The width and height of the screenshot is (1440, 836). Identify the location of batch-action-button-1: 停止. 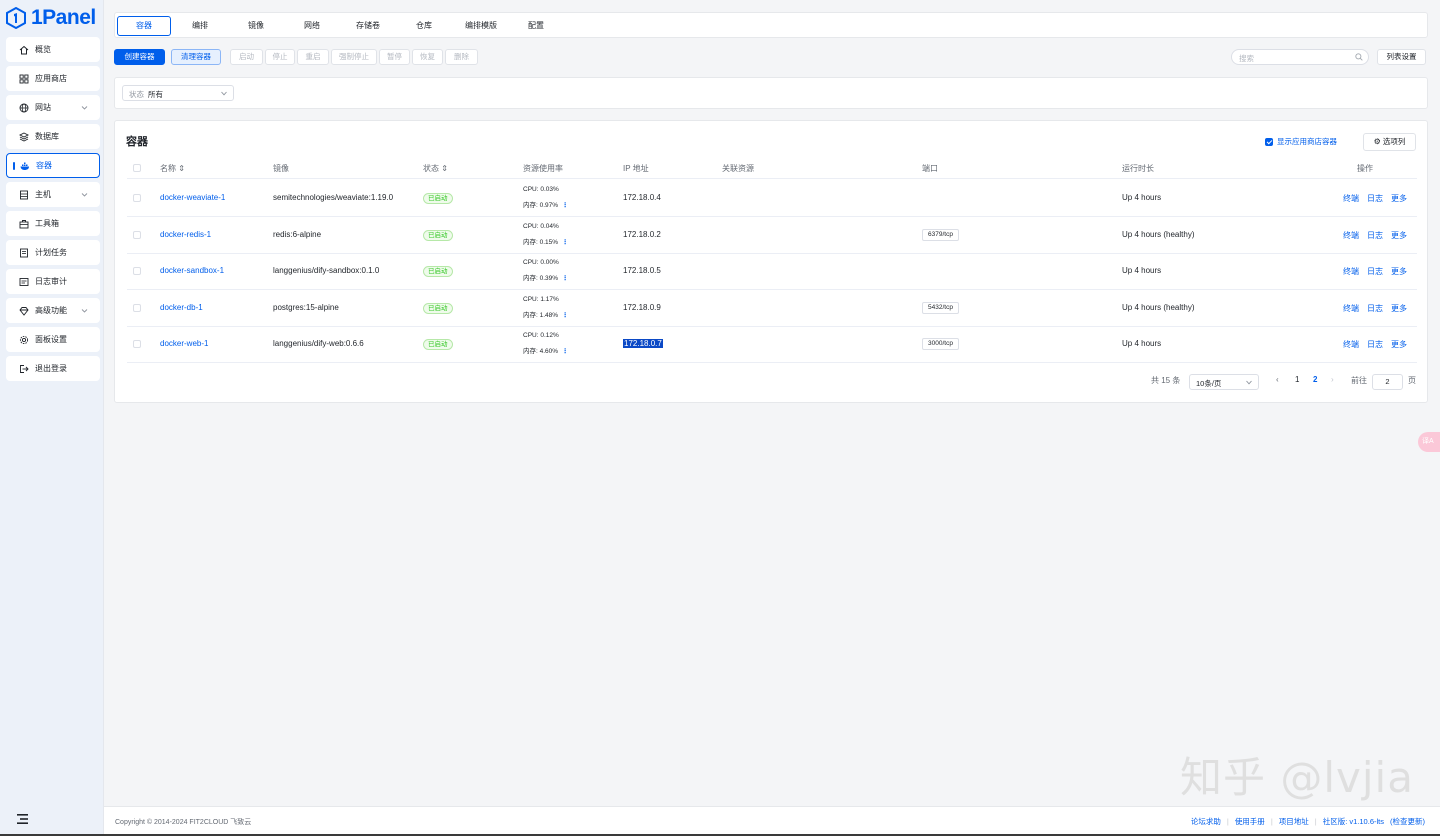
(280, 57).